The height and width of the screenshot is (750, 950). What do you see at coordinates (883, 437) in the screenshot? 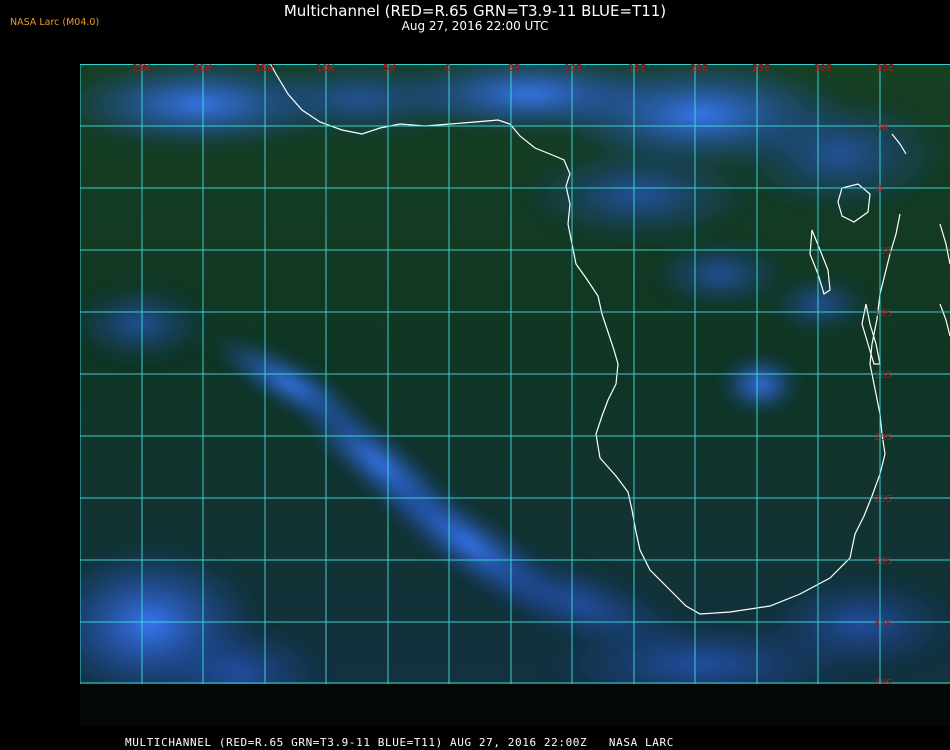
I see `lat-label: 20S` at bounding box center [883, 437].